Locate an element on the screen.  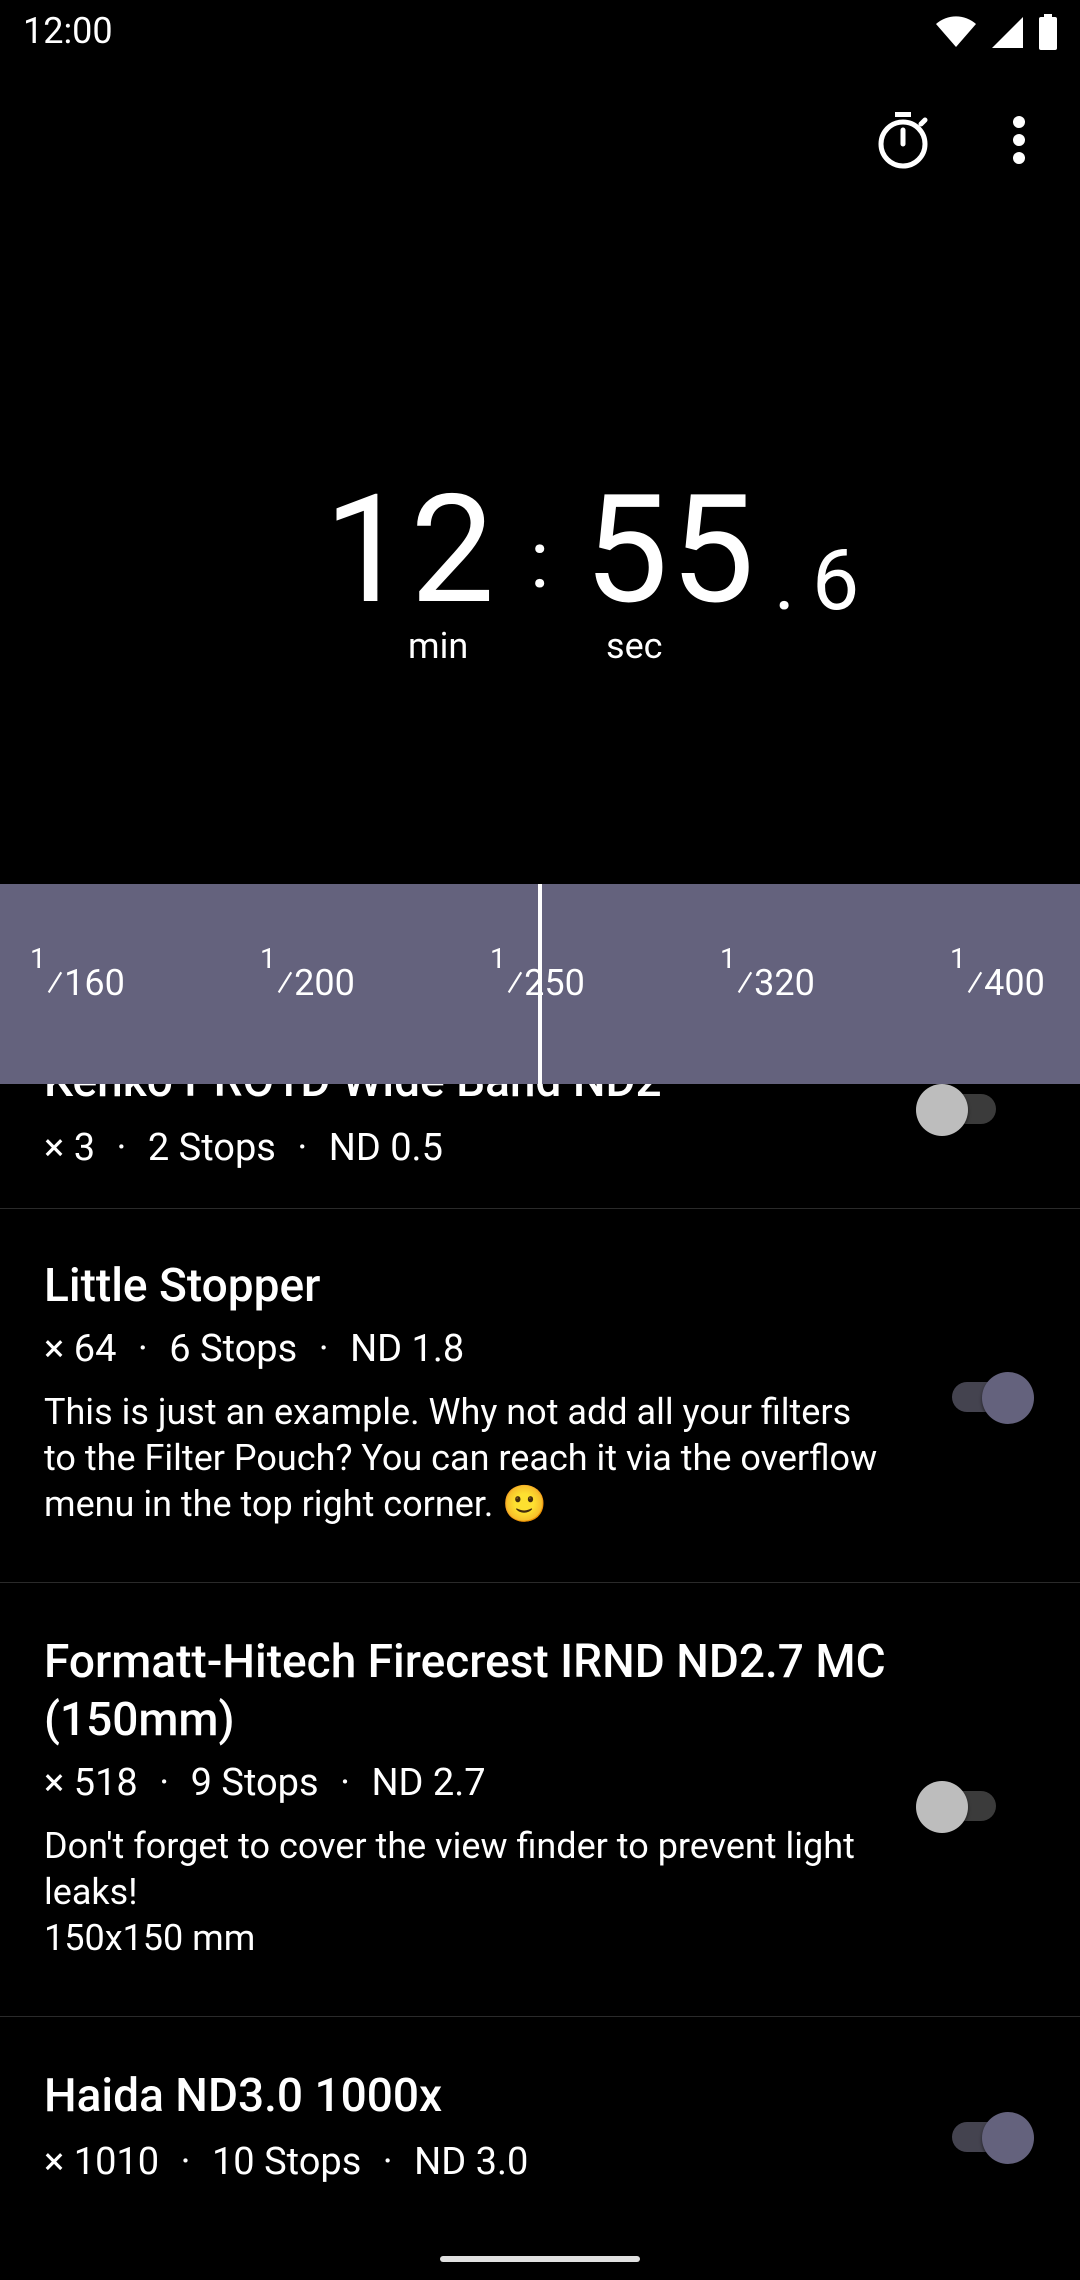
shutter-denominator: 200 is located at coordinates (324, 983).